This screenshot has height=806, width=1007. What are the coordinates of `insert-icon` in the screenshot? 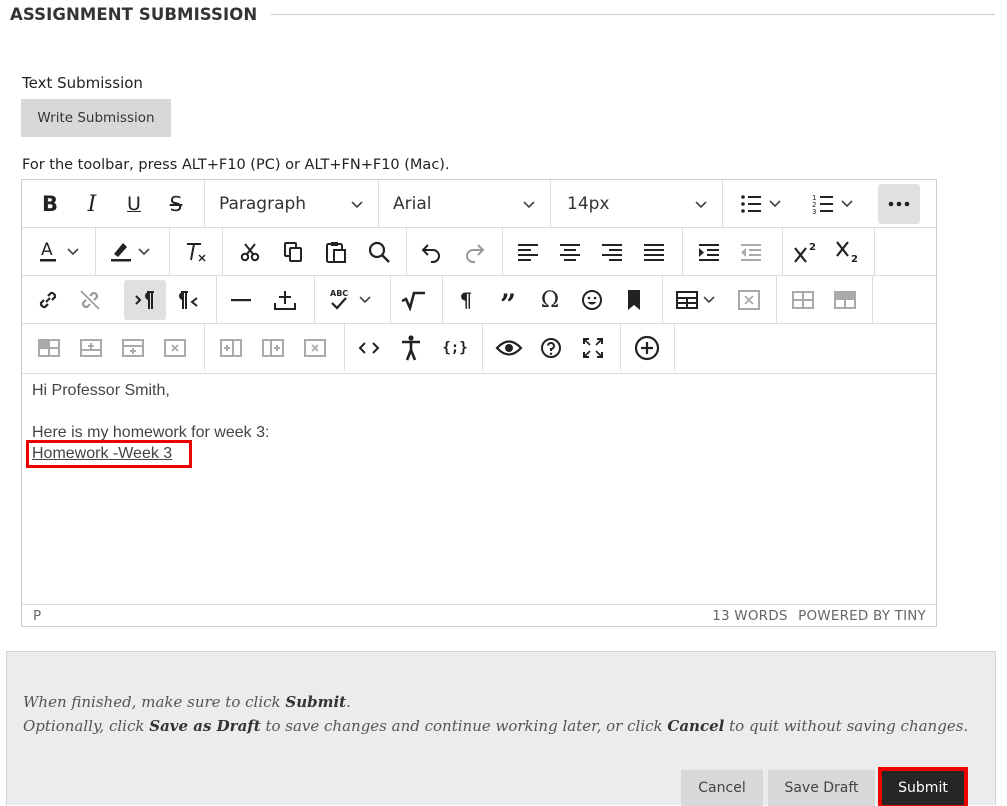 It's located at (285, 300).